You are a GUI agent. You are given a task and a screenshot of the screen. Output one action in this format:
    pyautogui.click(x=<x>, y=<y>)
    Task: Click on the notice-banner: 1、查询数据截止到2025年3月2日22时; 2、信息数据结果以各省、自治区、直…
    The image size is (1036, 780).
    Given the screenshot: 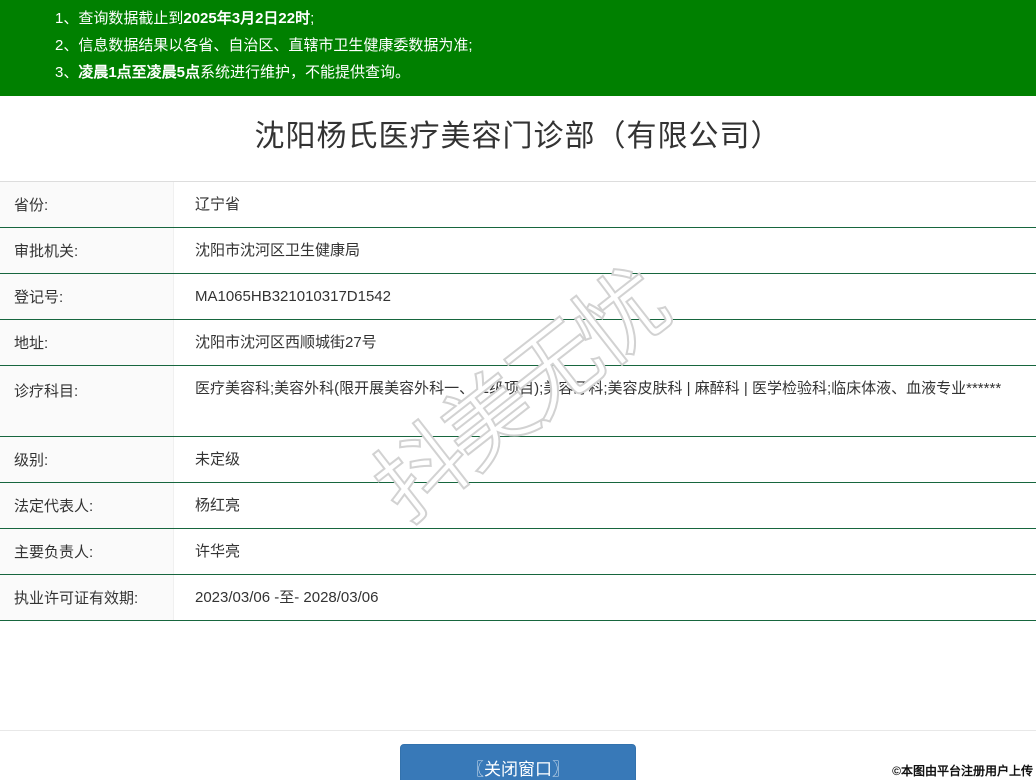 What is the action you would take?
    pyautogui.click(x=518, y=48)
    